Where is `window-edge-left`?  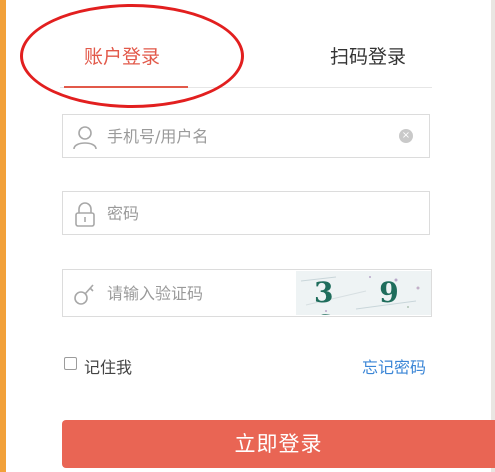 window-edge-left is located at coordinates (3, 236).